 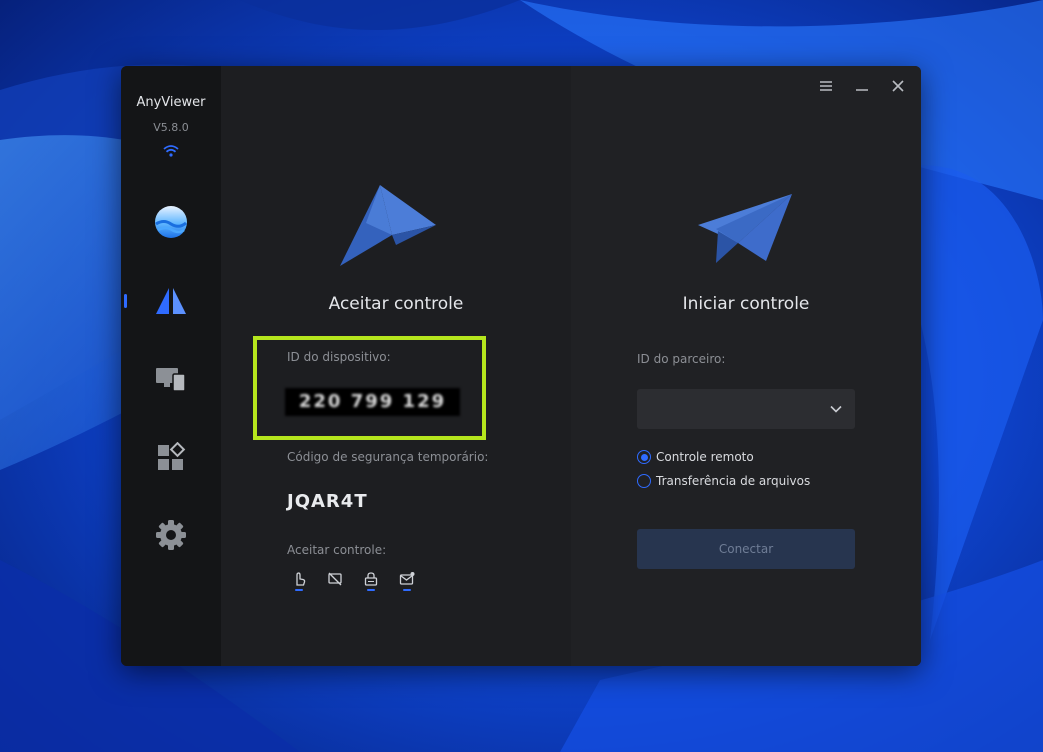 I want to click on minimize-button, so click(x=862, y=86).